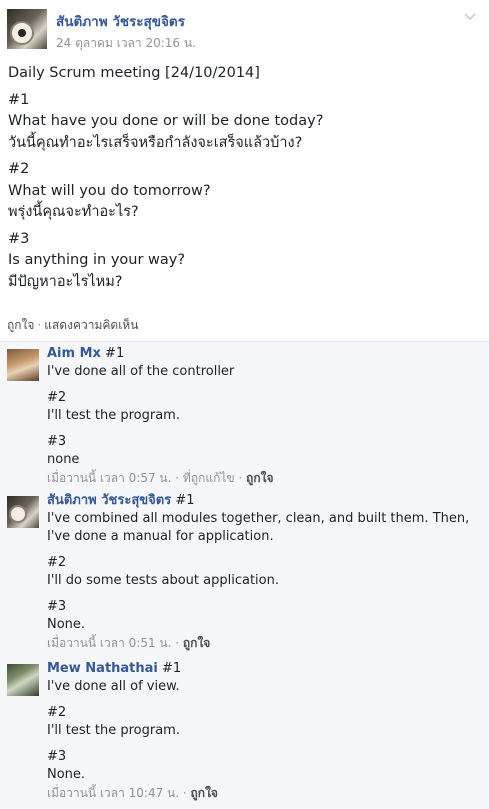 Image resolution: width=489 pixels, height=809 pixels. Describe the element at coordinates (74, 353) in the screenshot. I see `commenter-name: Aim Mx` at that location.